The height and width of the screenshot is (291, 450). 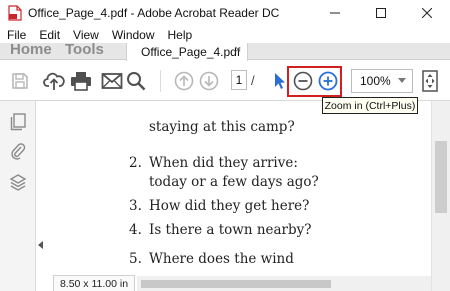 I want to click on zoom-value: 100%, so click(x=375, y=81).